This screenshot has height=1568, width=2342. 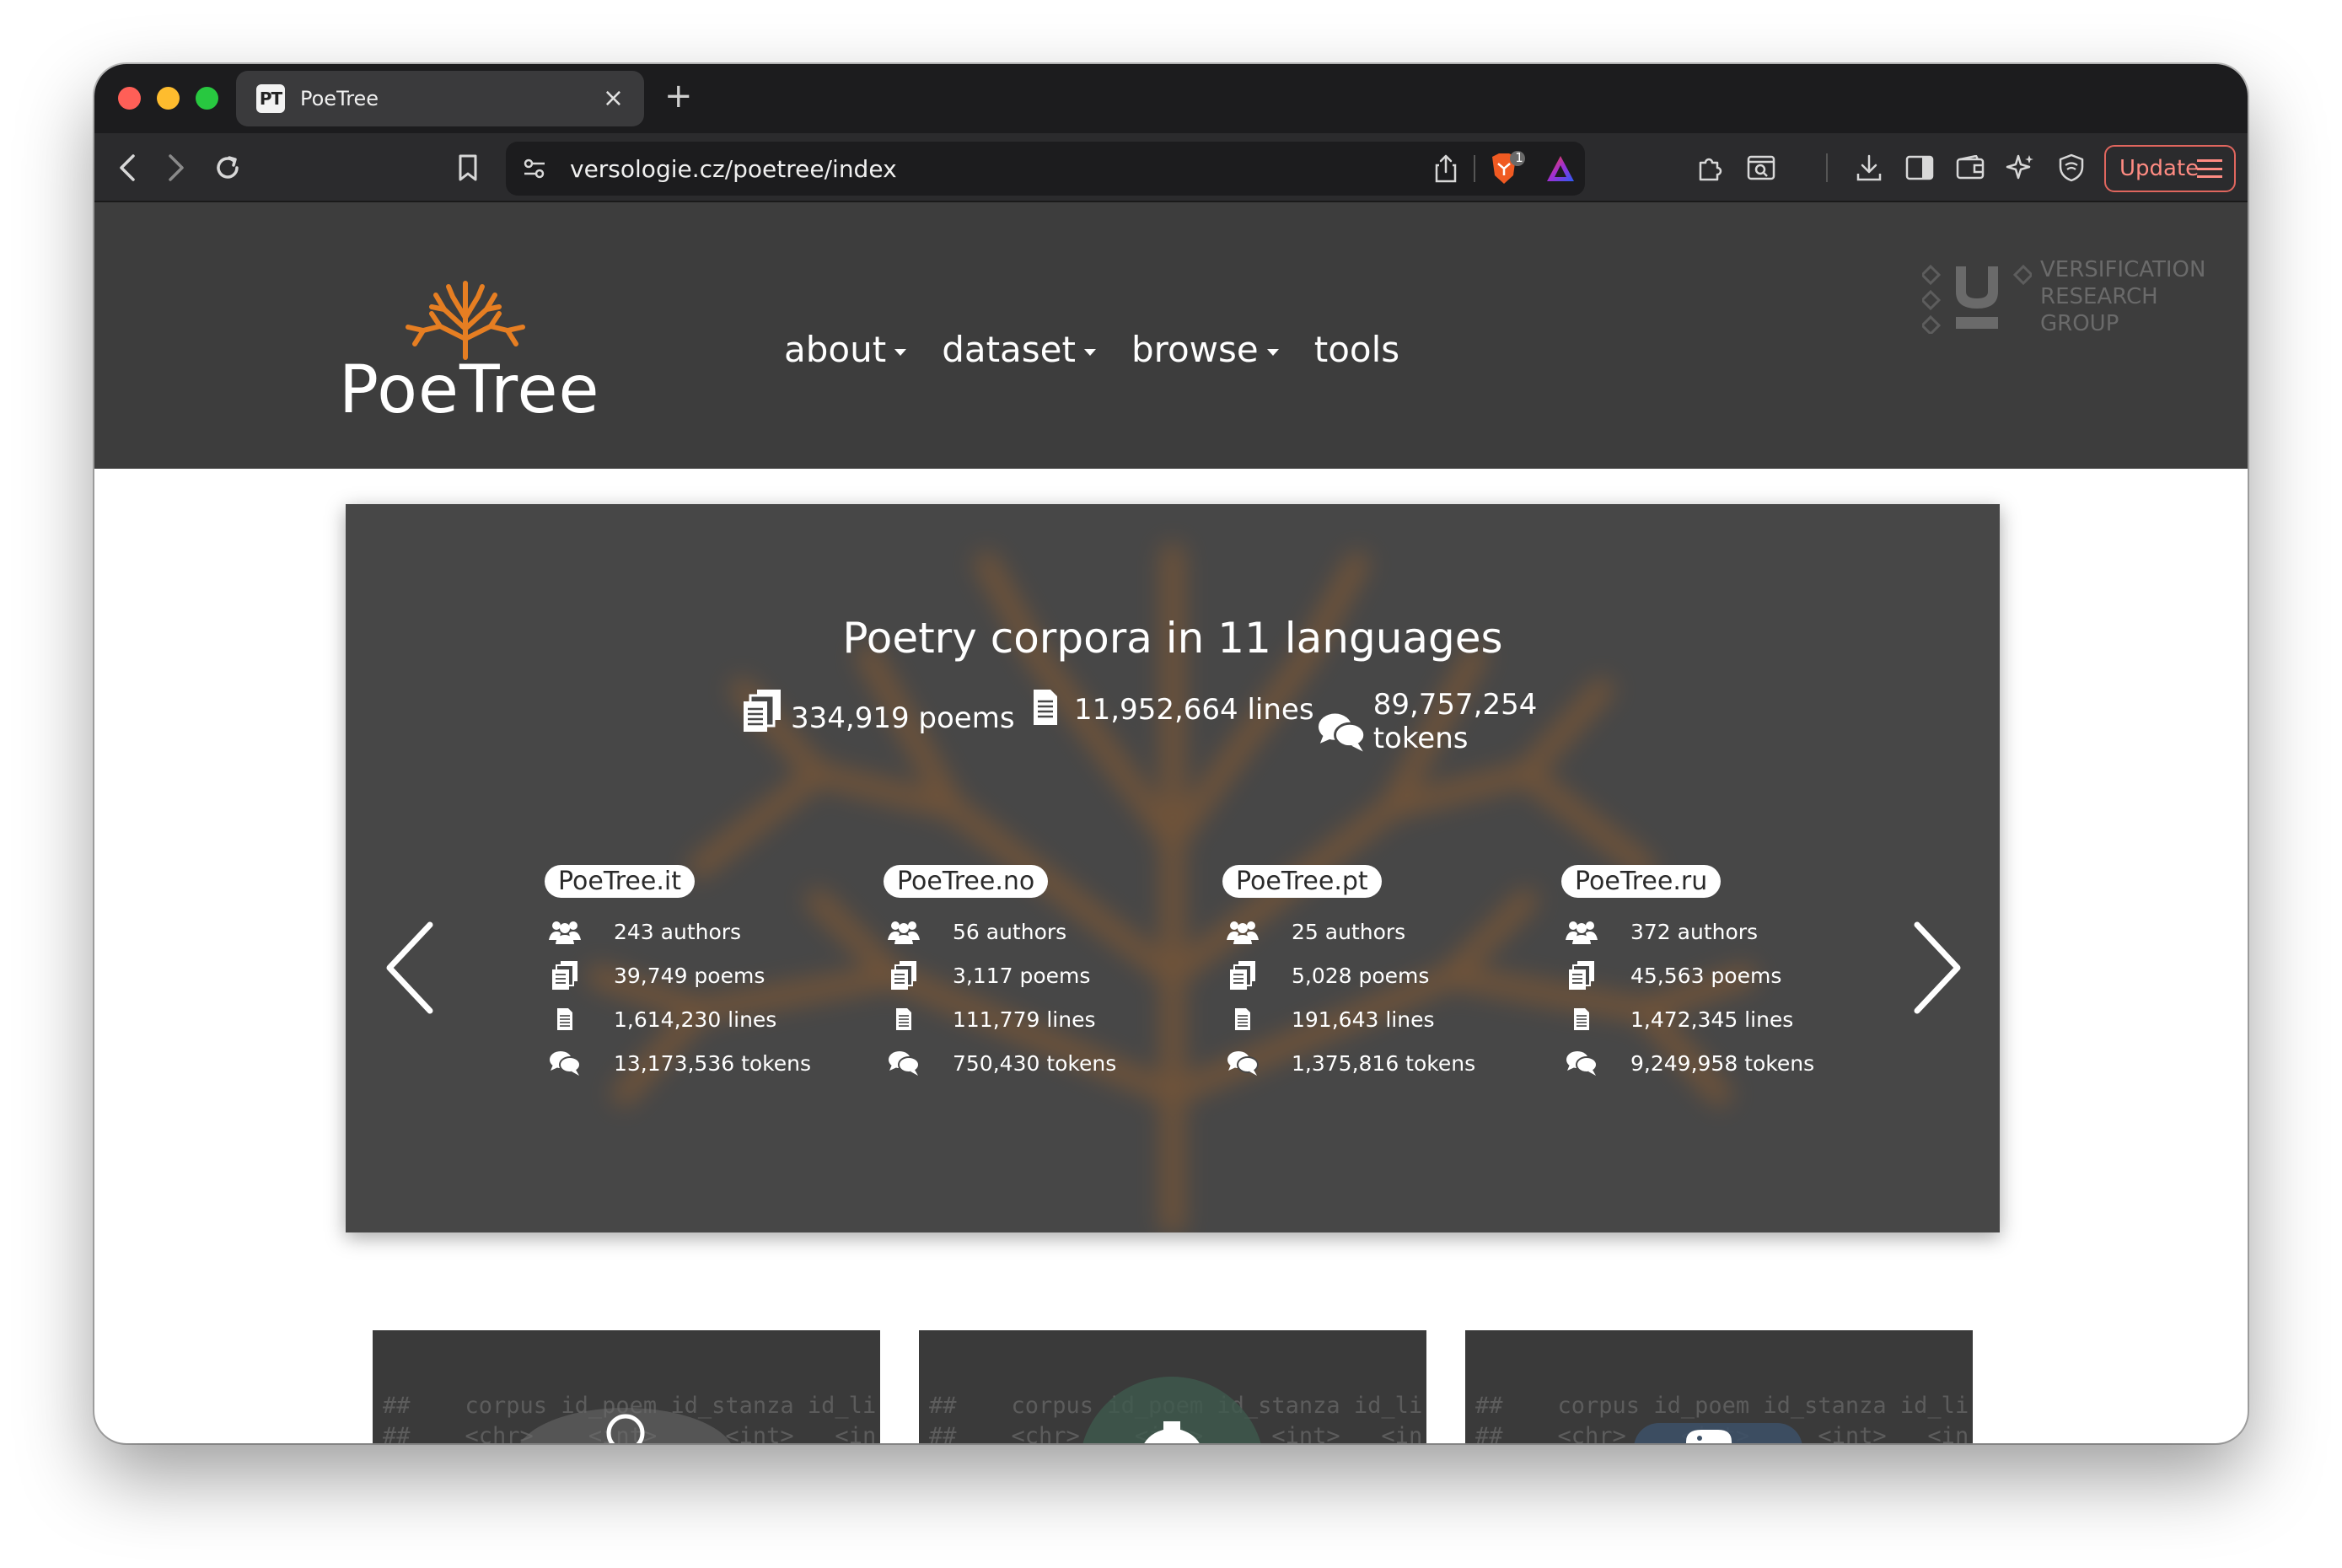 What do you see at coordinates (613, 98) in the screenshot?
I see `close-tab-icon: ×` at bounding box center [613, 98].